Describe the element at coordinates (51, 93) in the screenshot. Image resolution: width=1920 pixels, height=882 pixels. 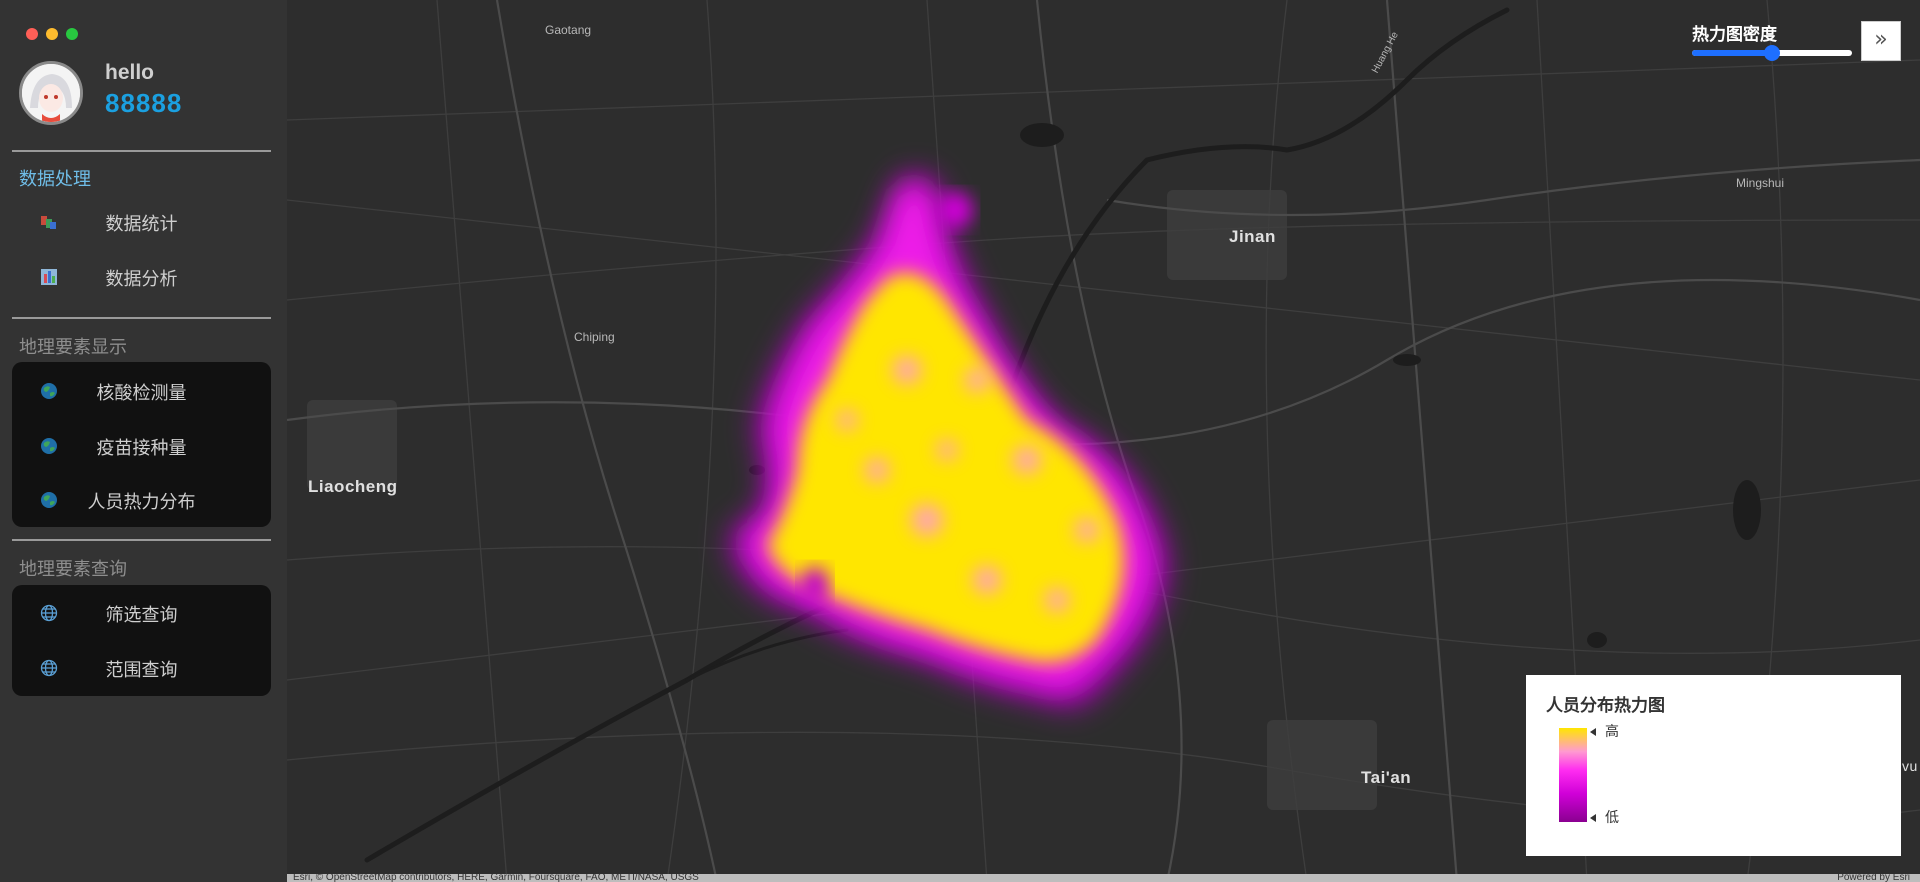
I see `avatar` at that location.